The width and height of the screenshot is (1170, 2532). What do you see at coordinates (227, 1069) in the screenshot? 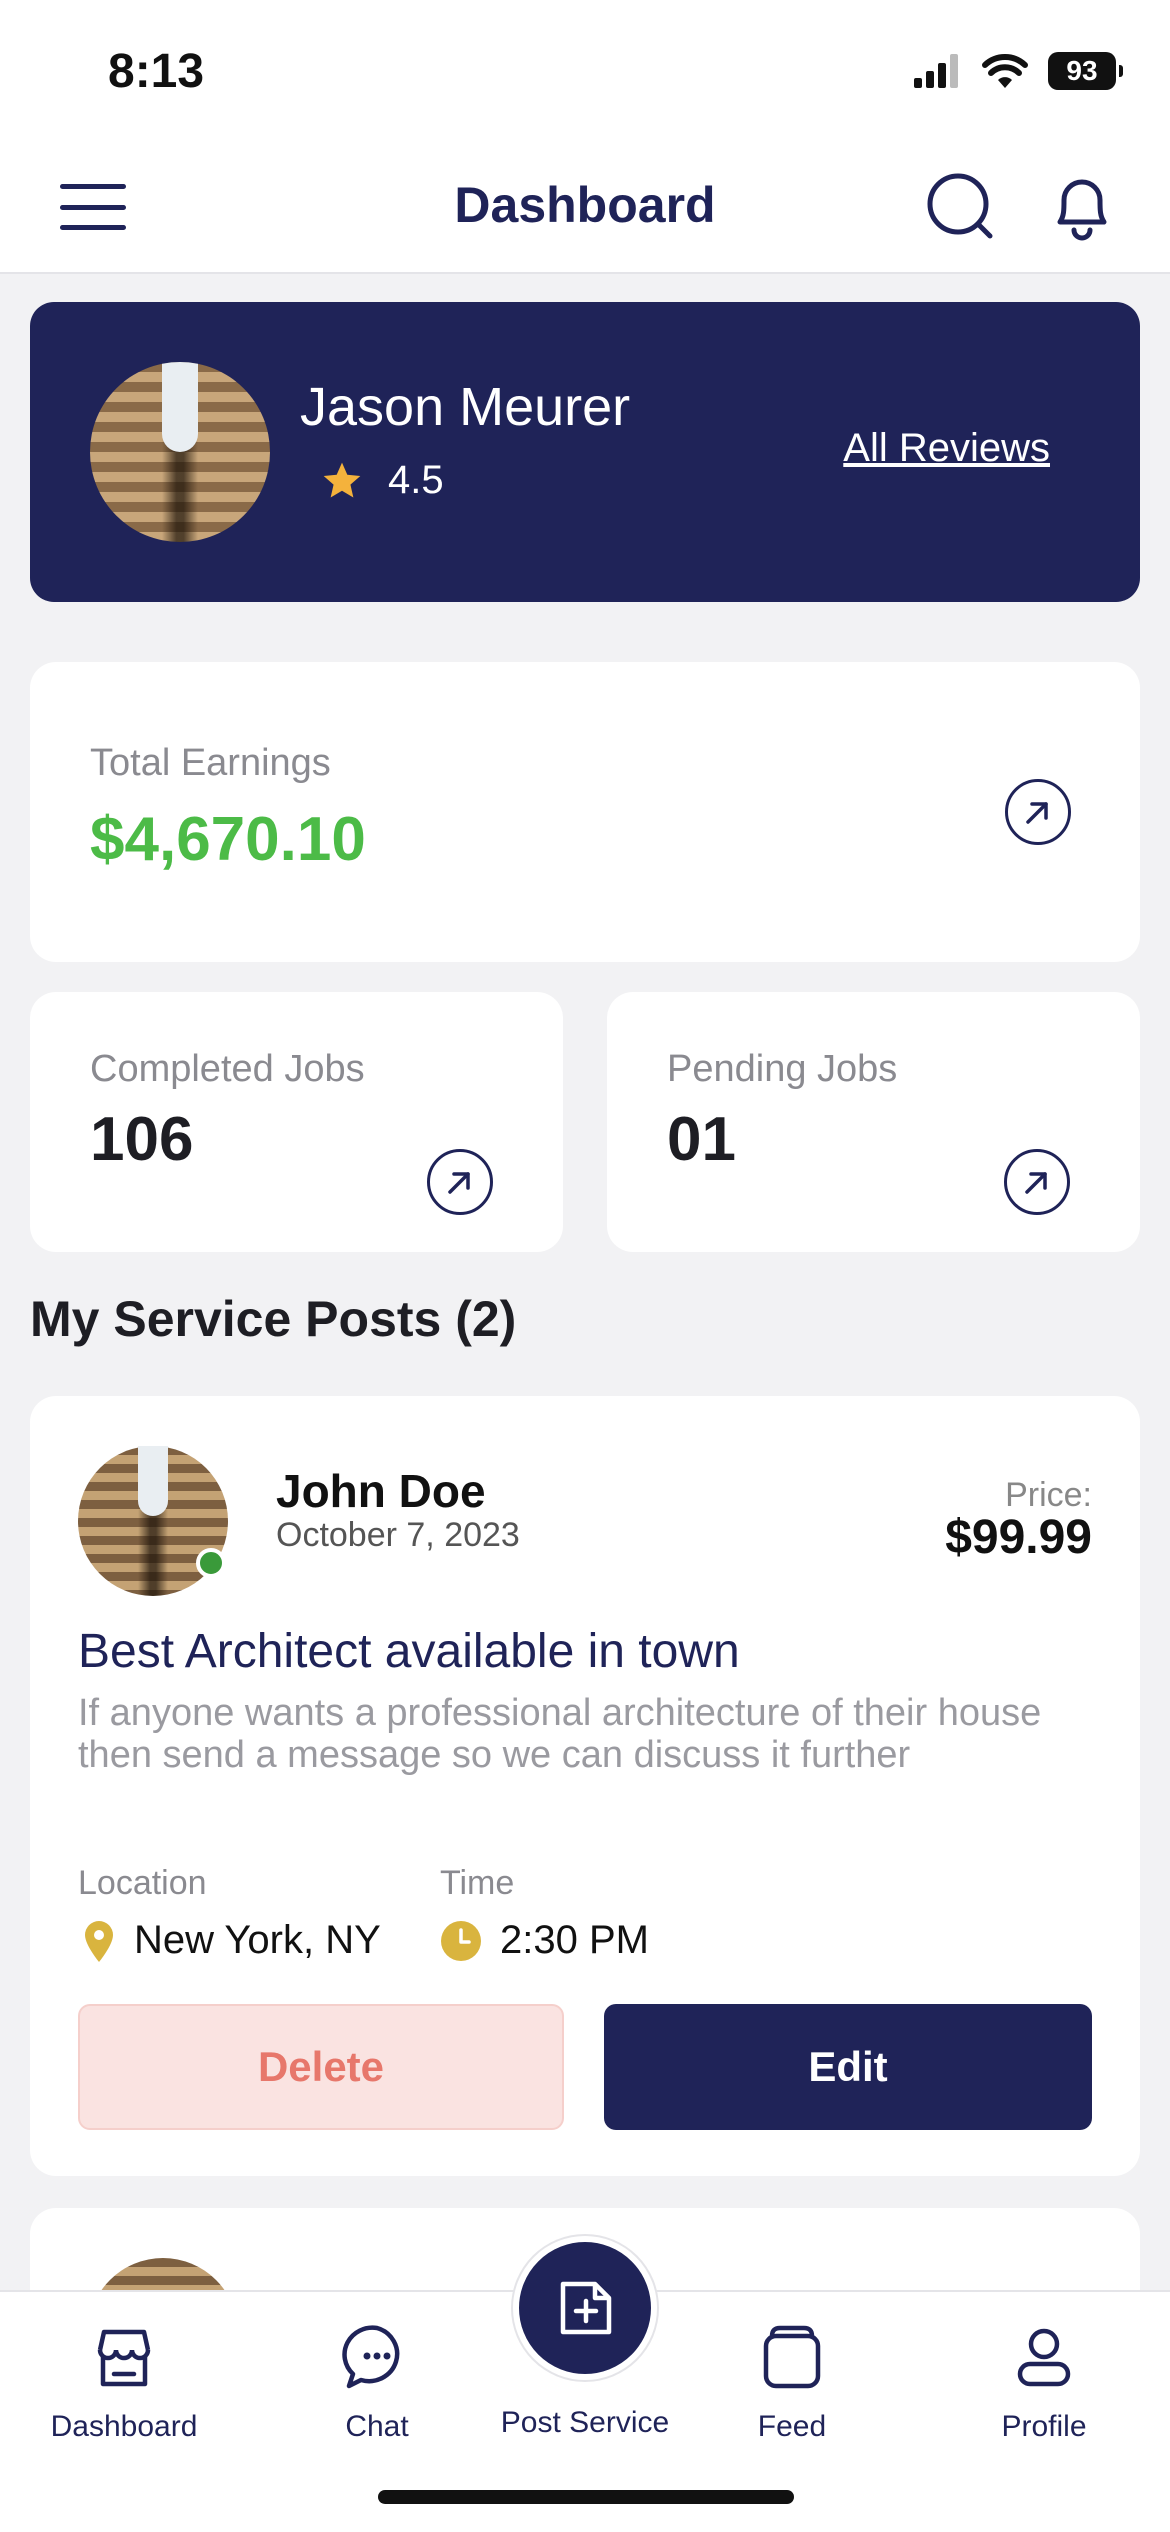
I see `completed-jobs-label: Completed Jobs` at bounding box center [227, 1069].